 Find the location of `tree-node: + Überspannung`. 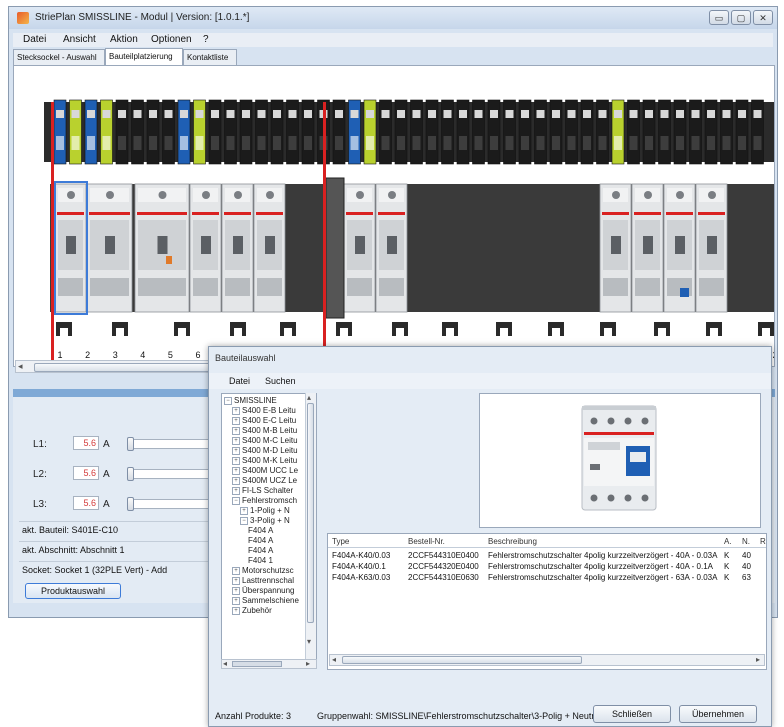

tree-node: + Überspannung is located at coordinates (261, 591).